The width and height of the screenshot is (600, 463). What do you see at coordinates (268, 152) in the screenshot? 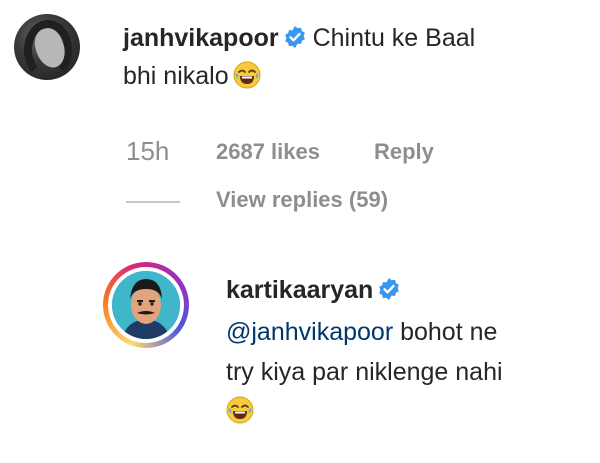
I see `likes-count: 2687 likes` at bounding box center [268, 152].